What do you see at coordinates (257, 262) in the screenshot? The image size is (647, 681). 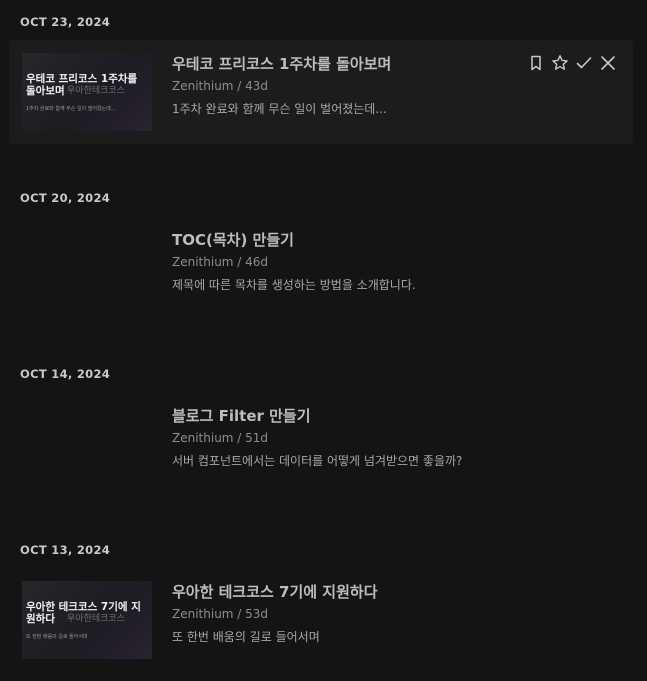 I see `post-age: 46d` at bounding box center [257, 262].